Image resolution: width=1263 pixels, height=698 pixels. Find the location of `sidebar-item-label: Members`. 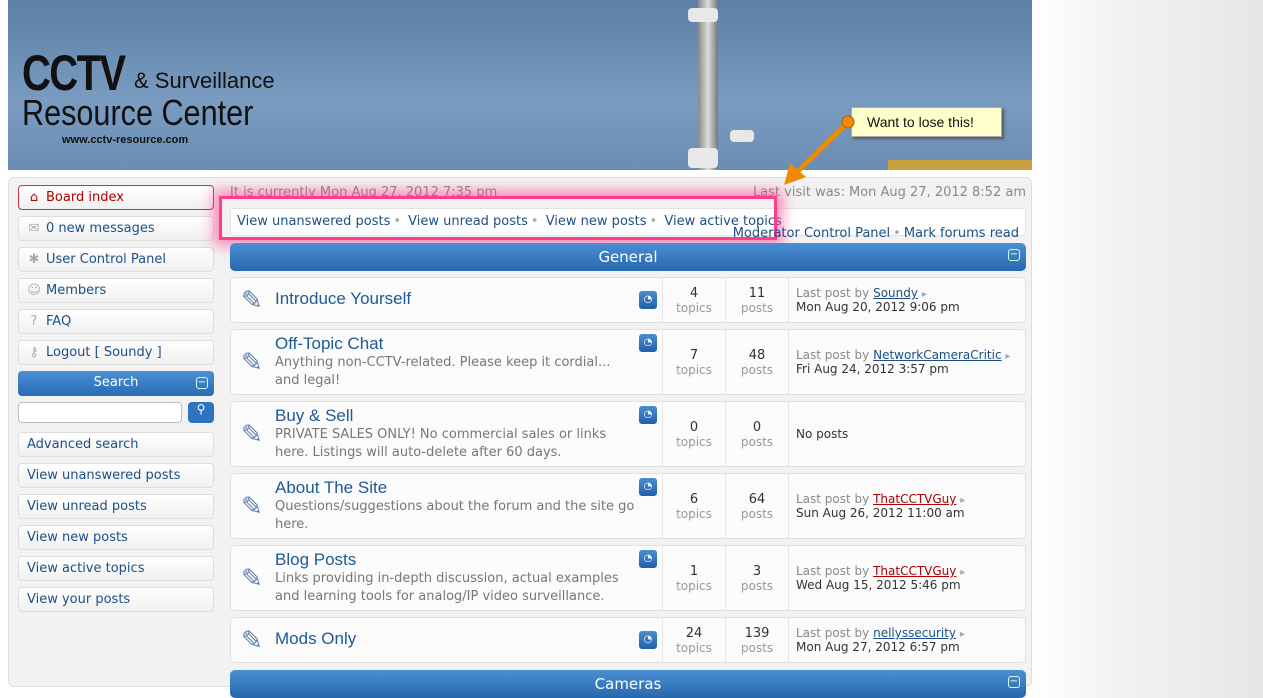

sidebar-item-label: Members is located at coordinates (76, 290).